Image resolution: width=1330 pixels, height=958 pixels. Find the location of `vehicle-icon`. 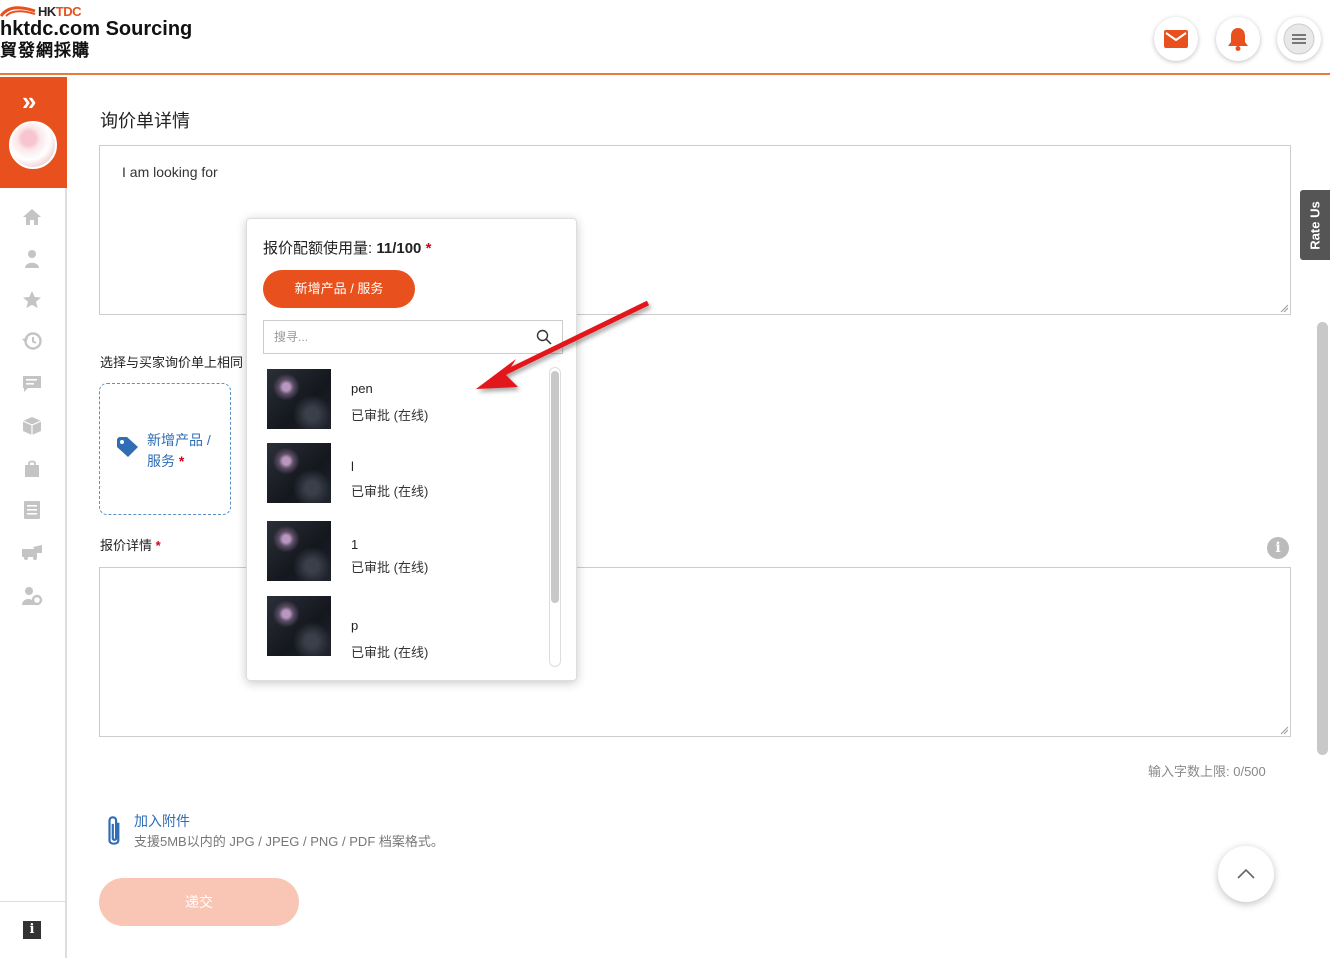

vehicle-icon is located at coordinates (32, 552).